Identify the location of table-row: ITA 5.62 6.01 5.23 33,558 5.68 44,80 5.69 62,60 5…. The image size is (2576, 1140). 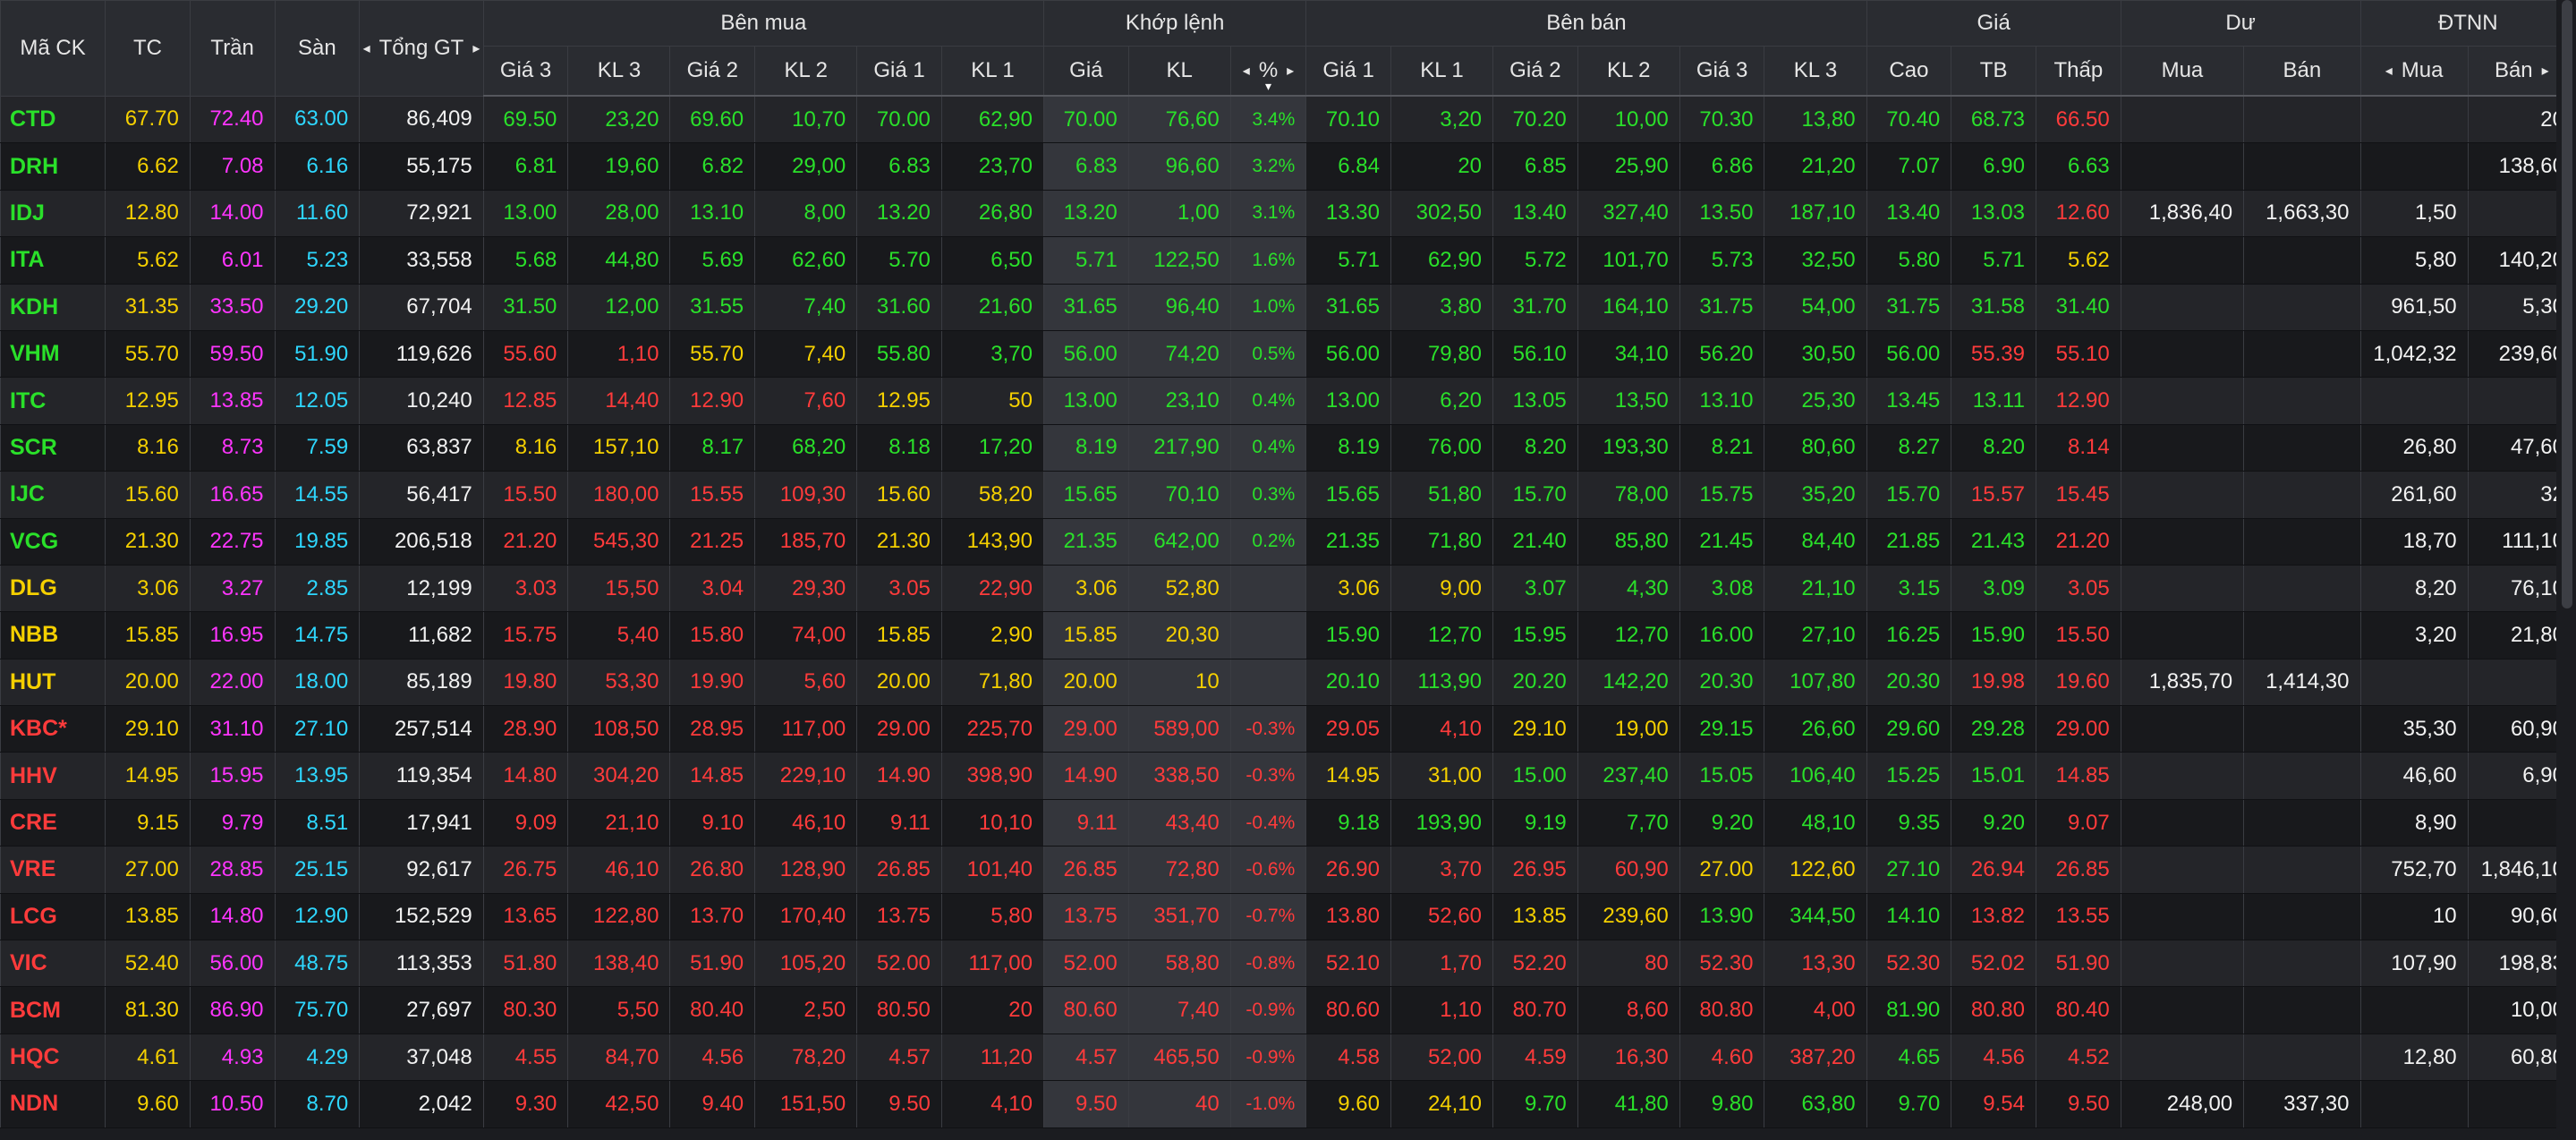
(1288, 260).